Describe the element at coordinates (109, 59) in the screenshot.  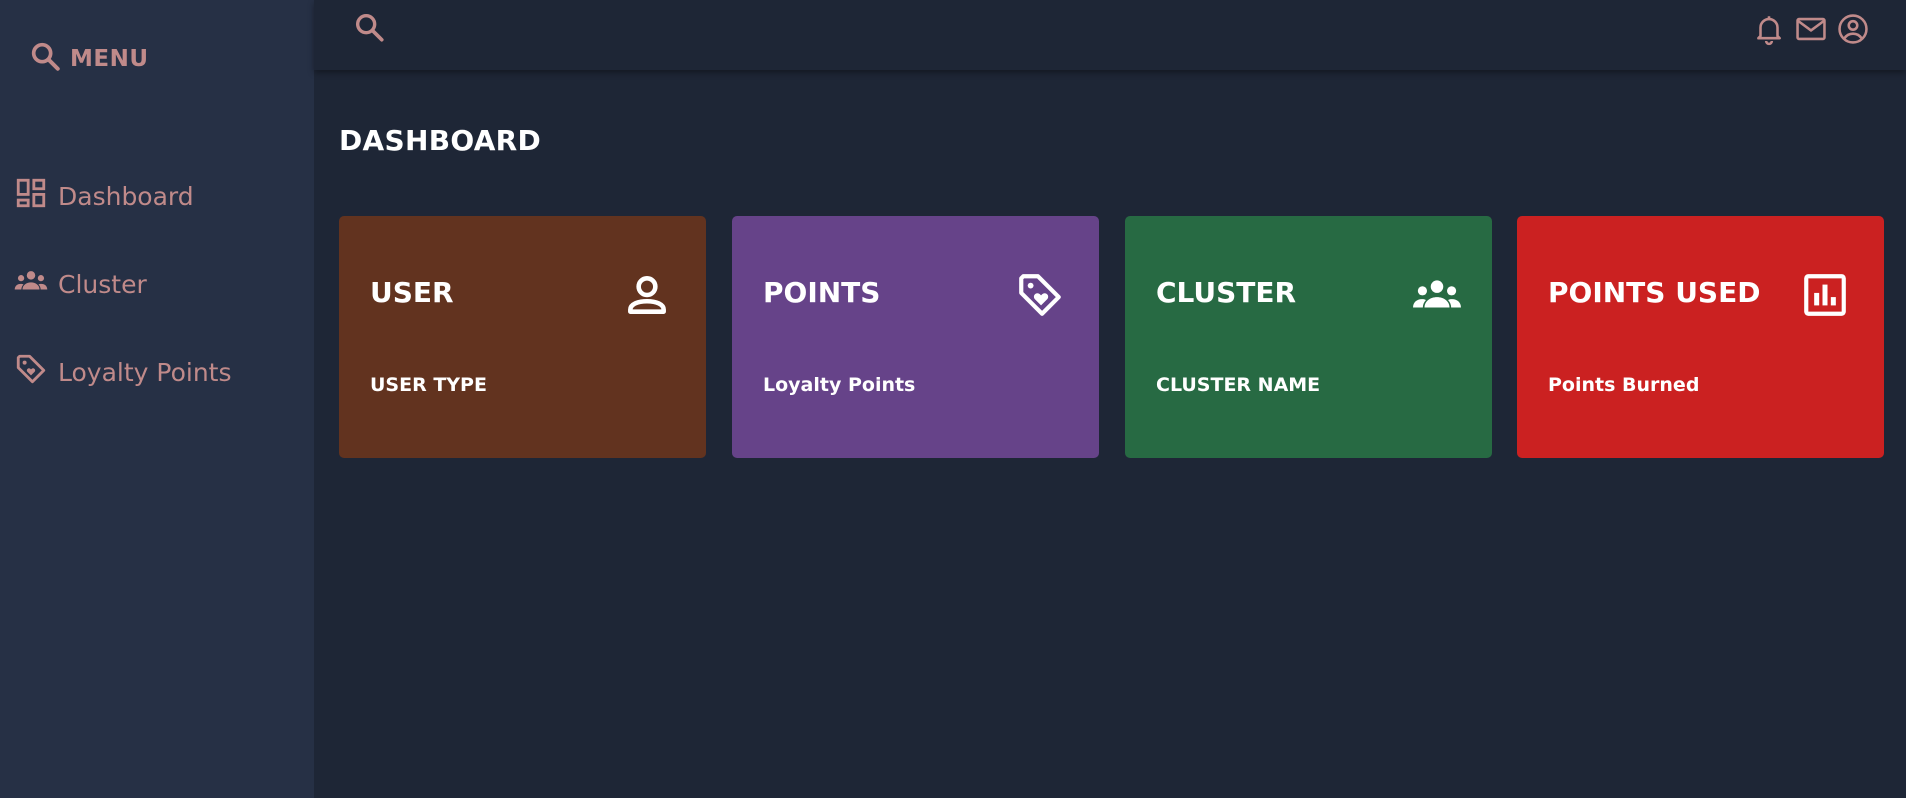
I see `menu-label: MENU` at that location.